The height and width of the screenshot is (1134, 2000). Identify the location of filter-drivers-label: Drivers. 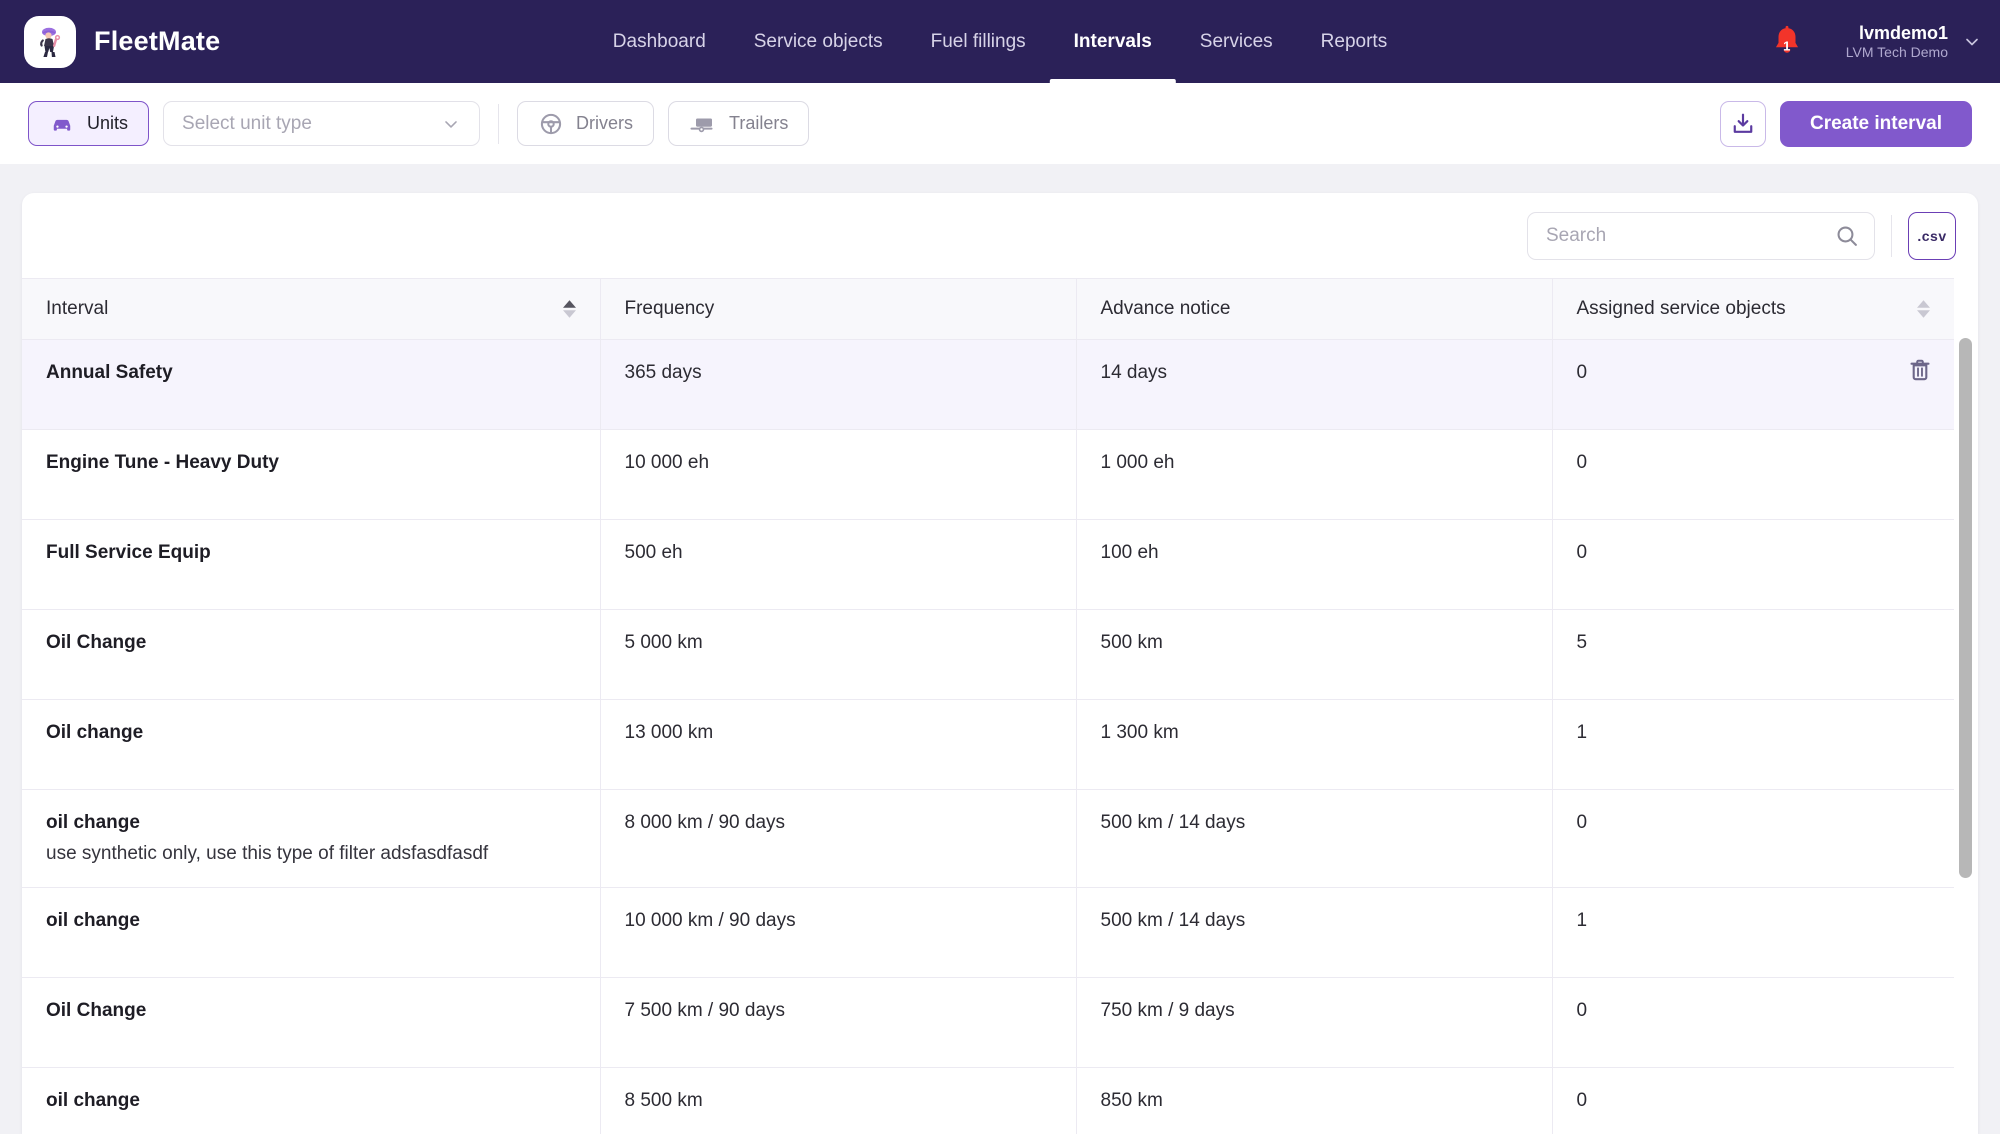
(605, 123).